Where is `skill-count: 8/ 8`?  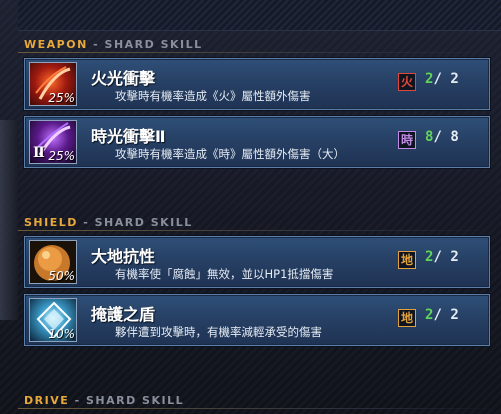
skill-count: 8/ 8 is located at coordinates (455, 137).